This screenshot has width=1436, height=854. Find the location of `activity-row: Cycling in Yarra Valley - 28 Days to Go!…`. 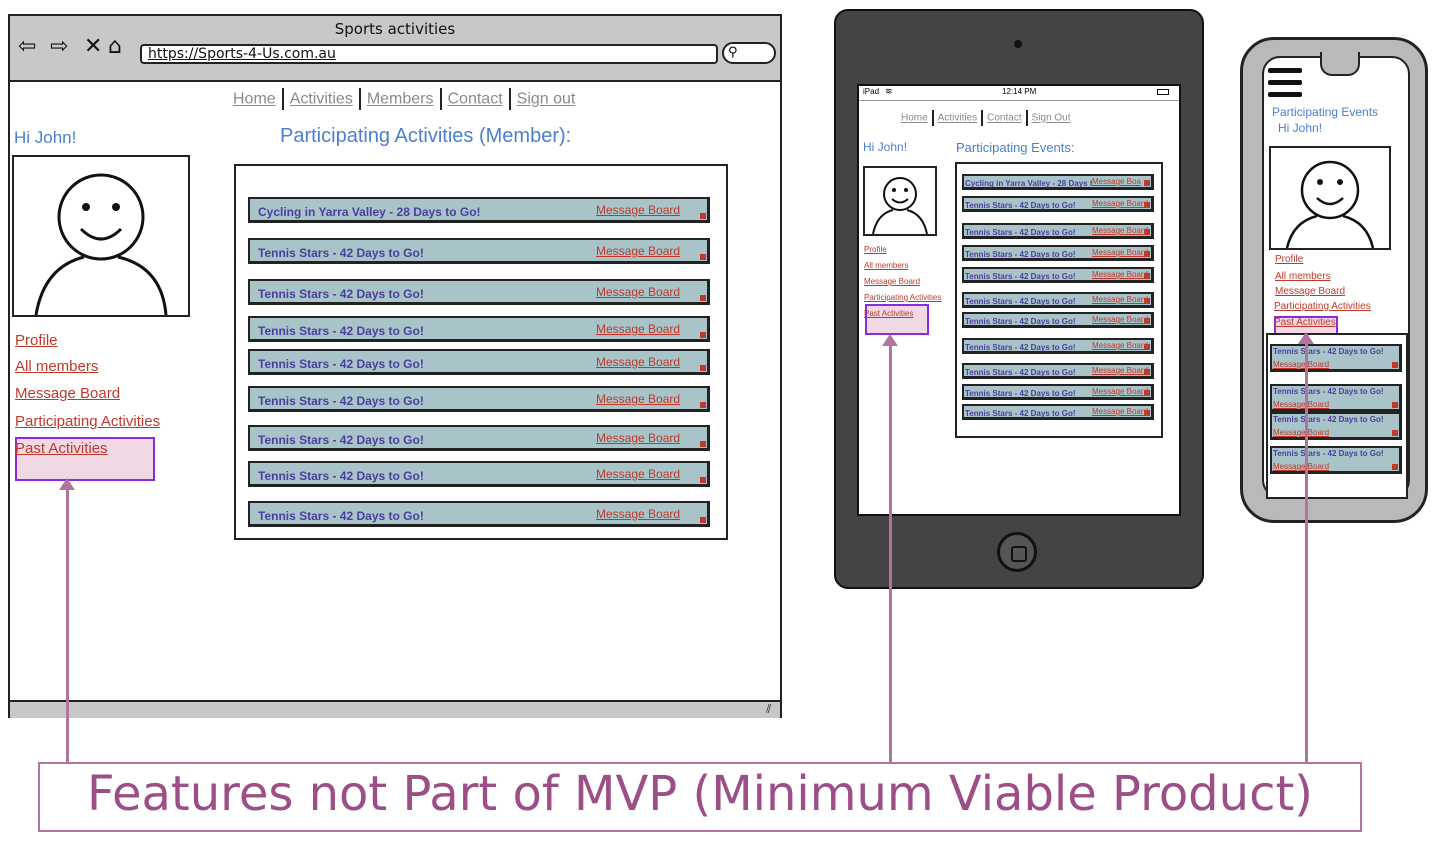

activity-row: Cycling in Yarra Valley - 28 Days to Go!… is located at coordinates (479, 210).